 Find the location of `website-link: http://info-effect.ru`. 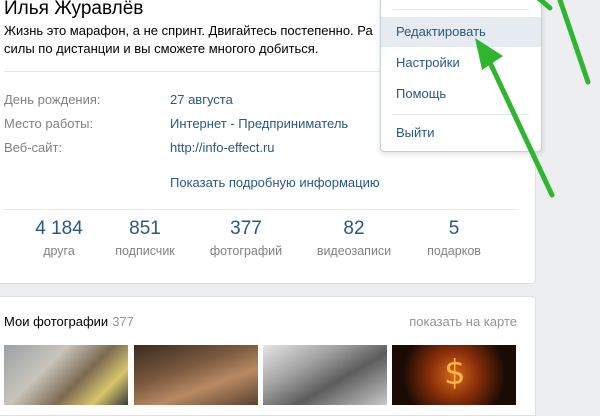

website-link: http://info-effect.ru is located at coordinates (222, 147).